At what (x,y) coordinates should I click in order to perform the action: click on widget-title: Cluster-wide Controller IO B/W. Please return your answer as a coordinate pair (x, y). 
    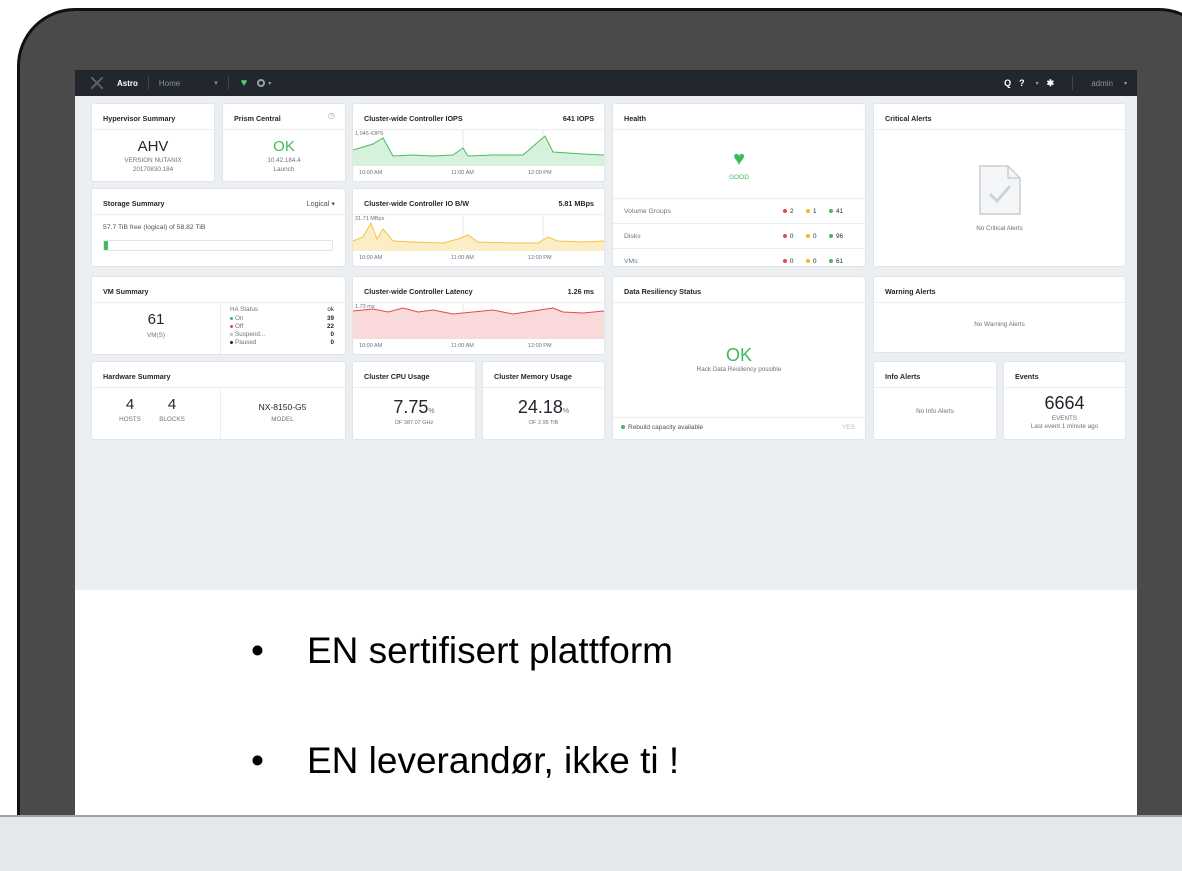
    Looking at the image, I should click on (417, 203).